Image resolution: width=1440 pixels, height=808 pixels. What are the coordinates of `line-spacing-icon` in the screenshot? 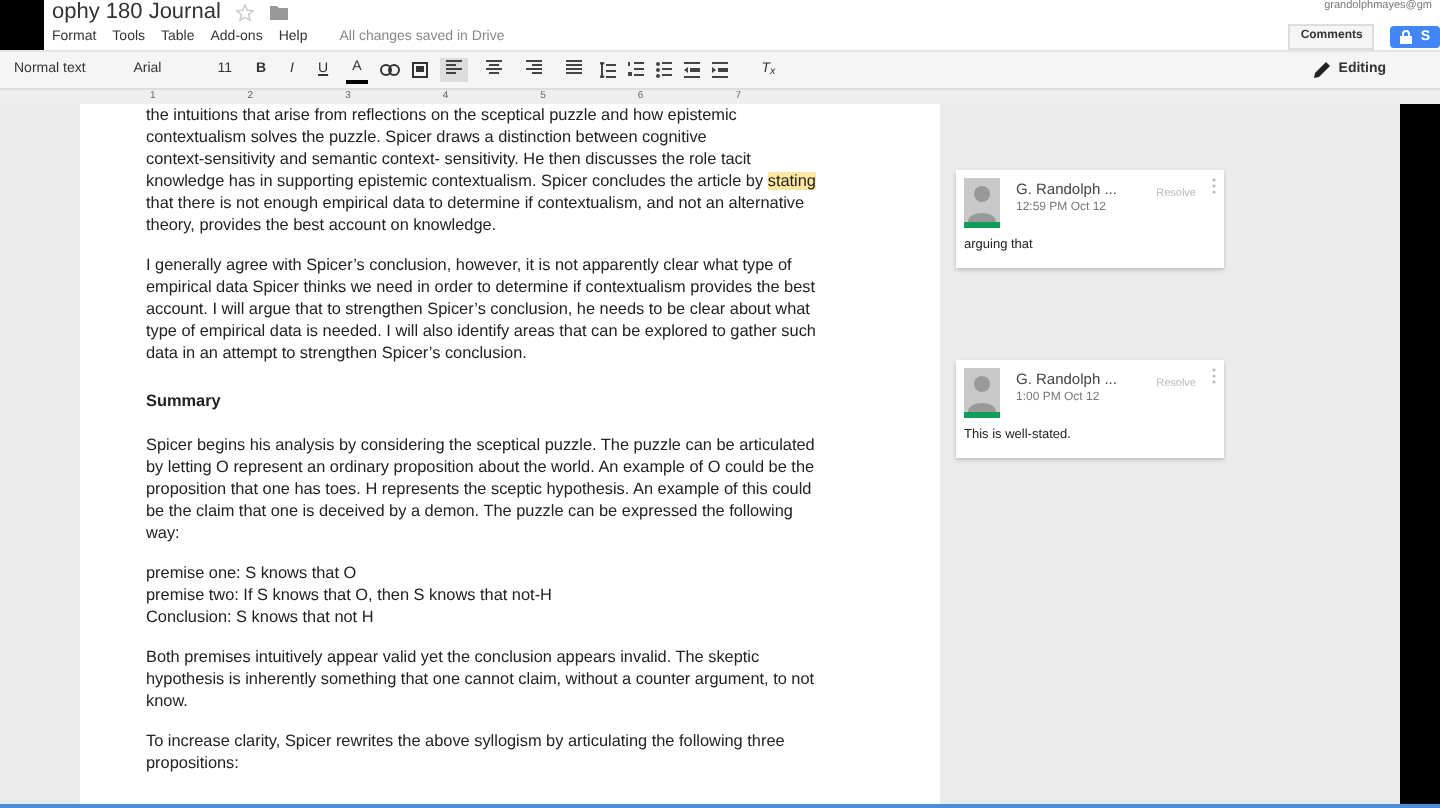 It's located at (607, 70).